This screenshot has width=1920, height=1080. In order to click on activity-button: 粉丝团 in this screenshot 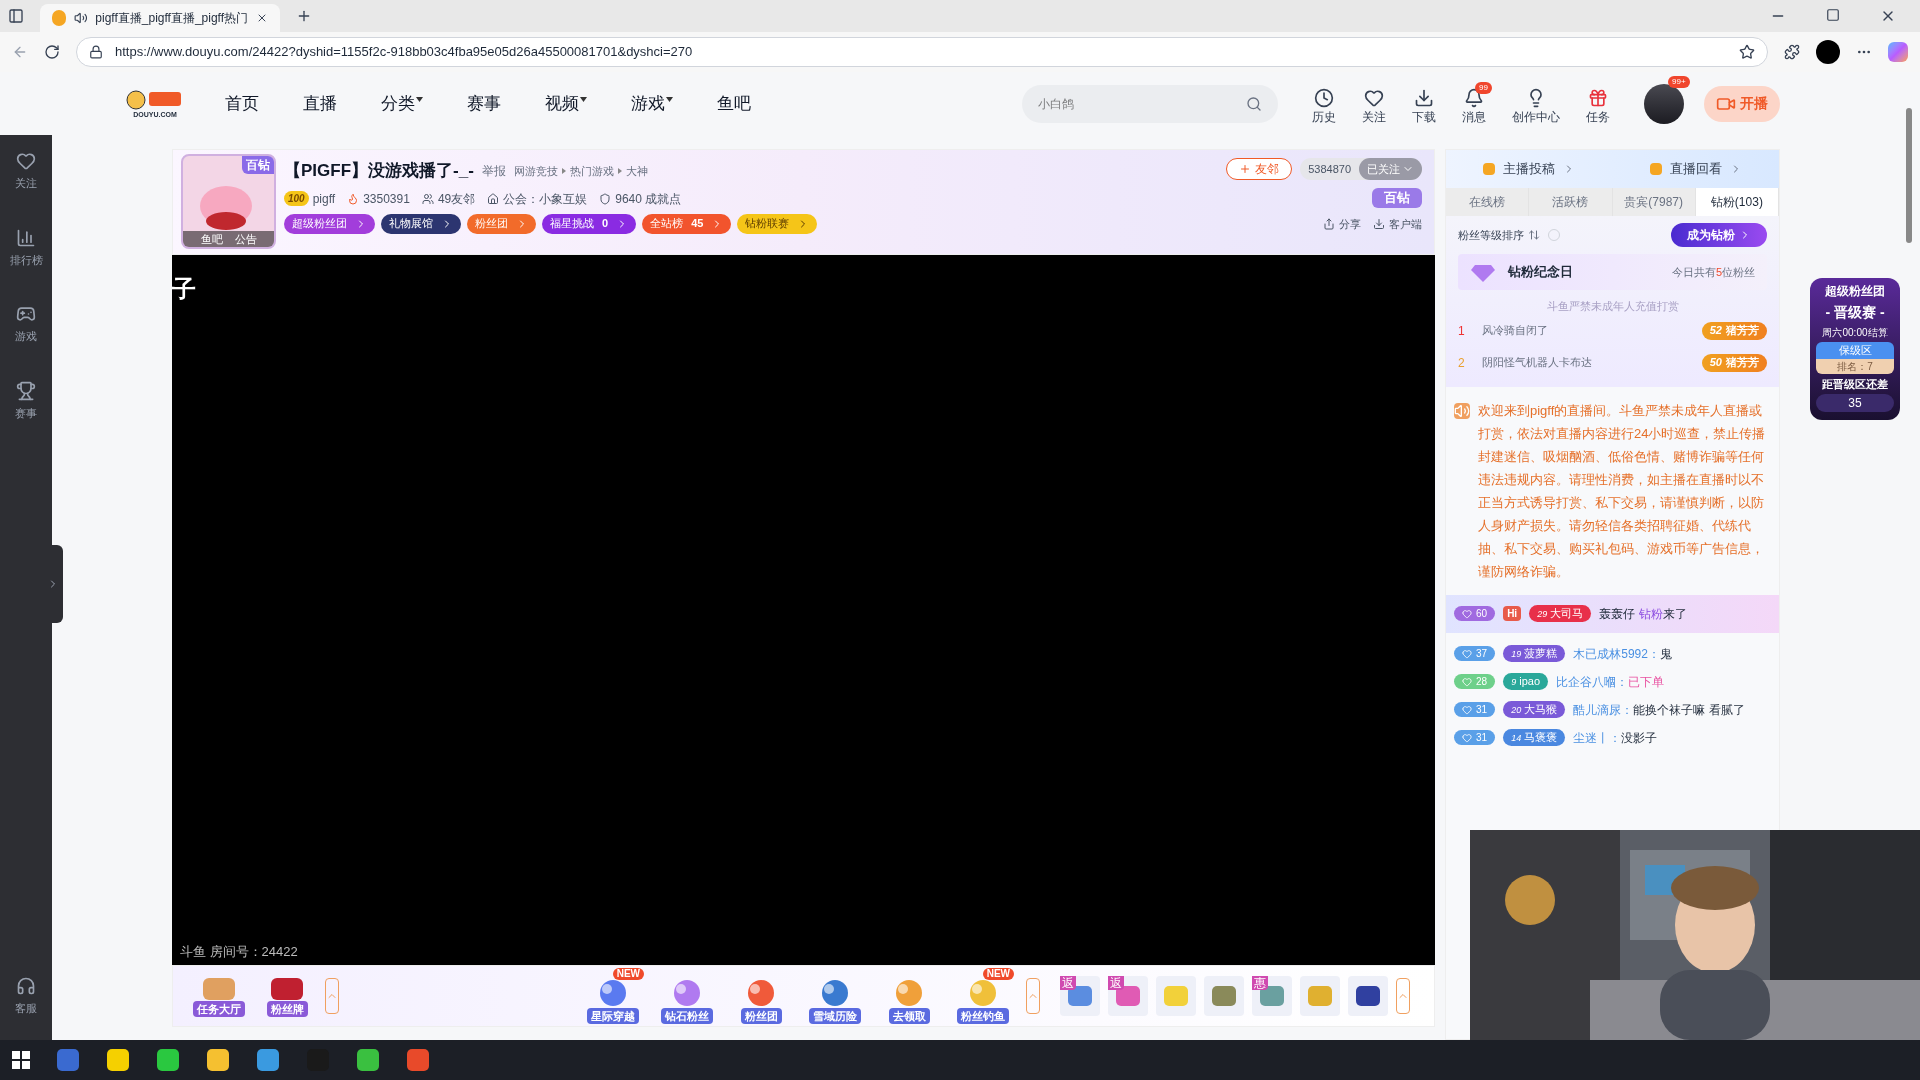, I will do `click(761, 996)`.